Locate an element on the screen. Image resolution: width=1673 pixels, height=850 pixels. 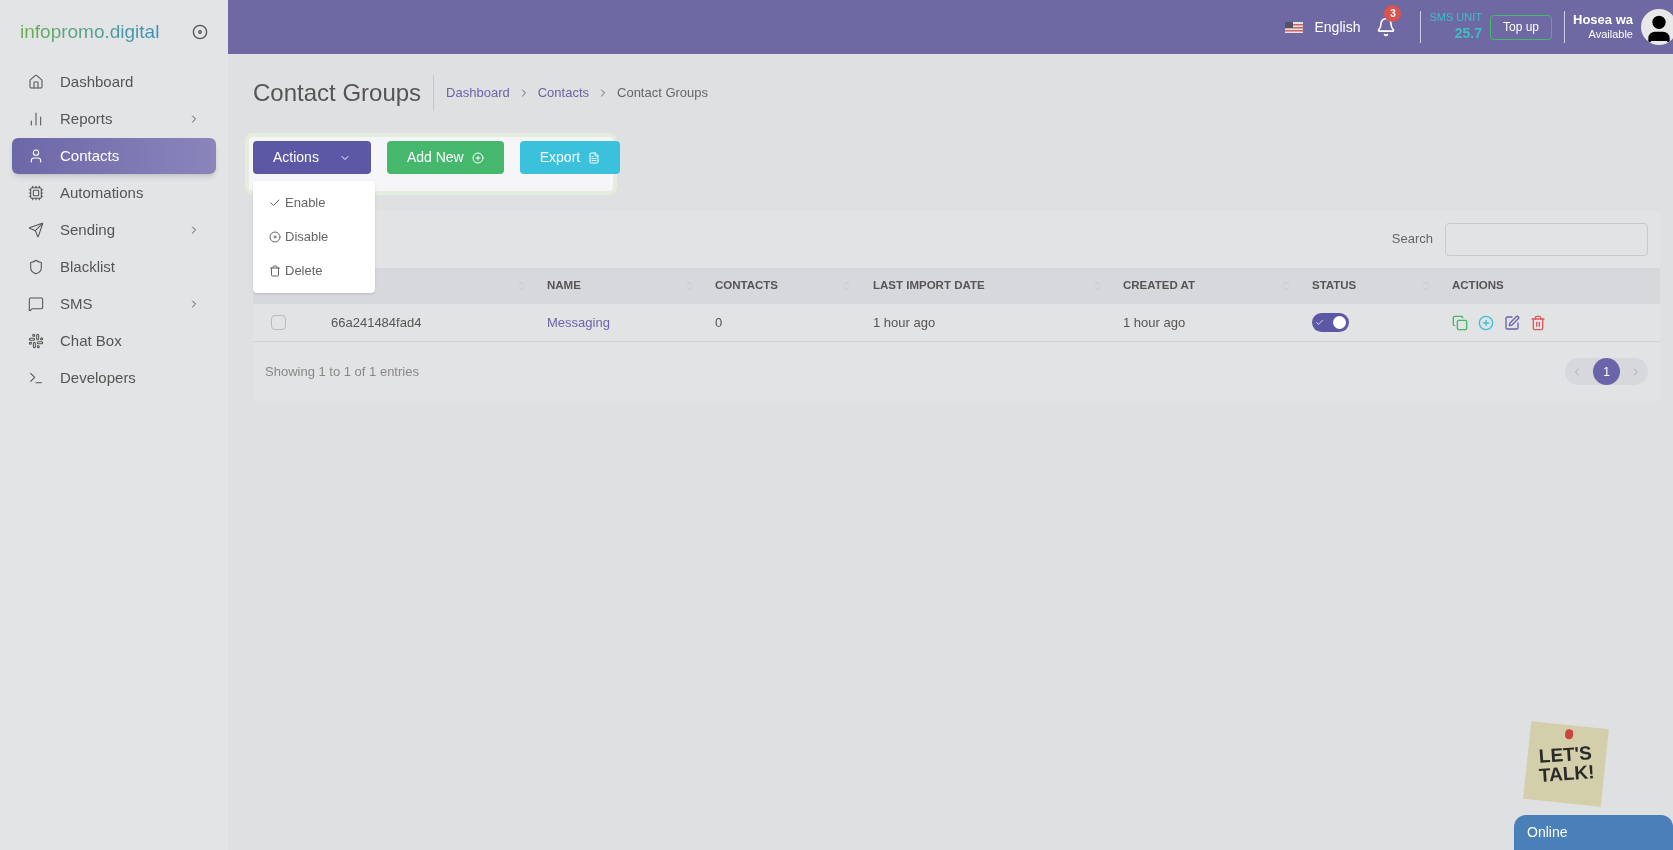
table-cell-text: 0 is located at coordinates (719, 322).